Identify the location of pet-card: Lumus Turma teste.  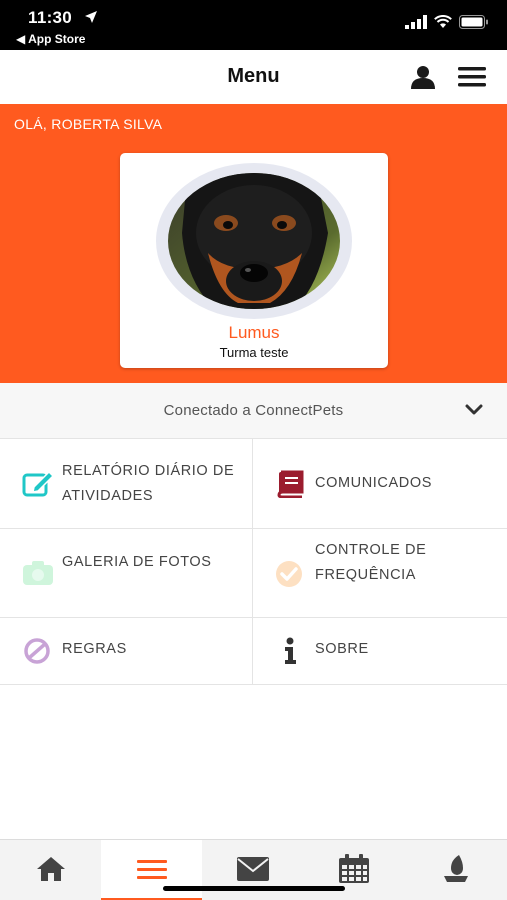
(254, 260).